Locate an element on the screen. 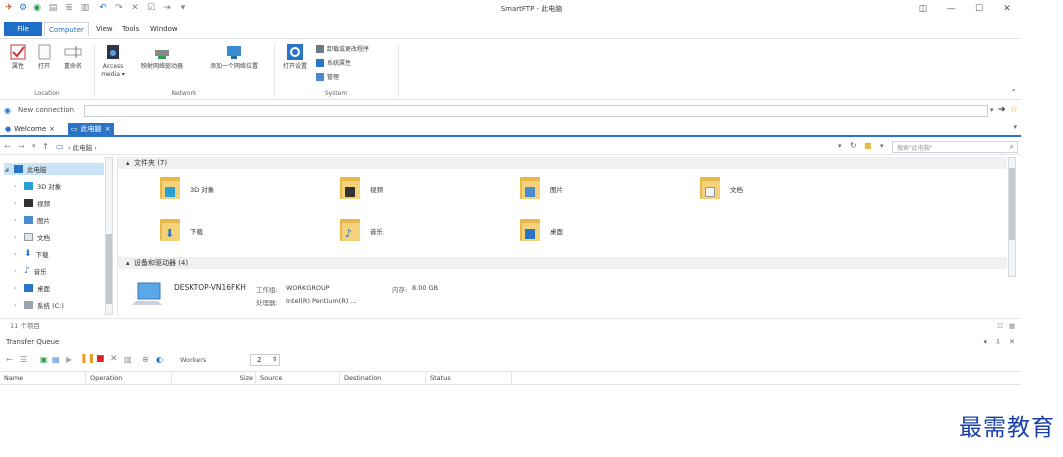 The width and height of the screenshot is (1063, 457). scheduler-icon: ⊕ is located at coordinates (145, 359).